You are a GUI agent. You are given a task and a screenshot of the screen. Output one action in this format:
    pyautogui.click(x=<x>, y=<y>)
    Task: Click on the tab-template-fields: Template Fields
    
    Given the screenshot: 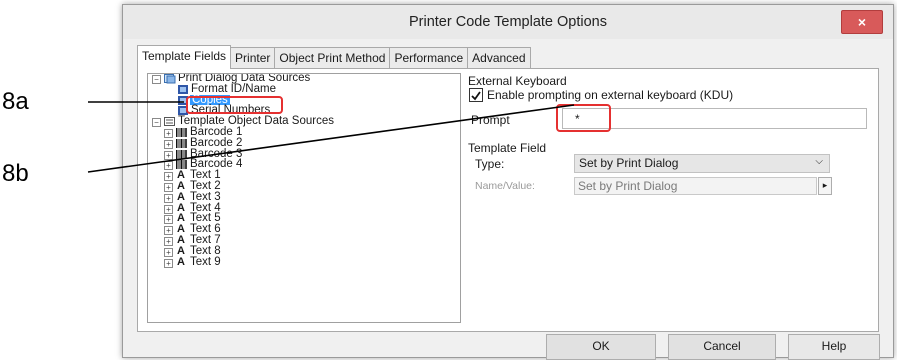 What is the action you would take?
    pyautogui.click(x=184, y=57)
    